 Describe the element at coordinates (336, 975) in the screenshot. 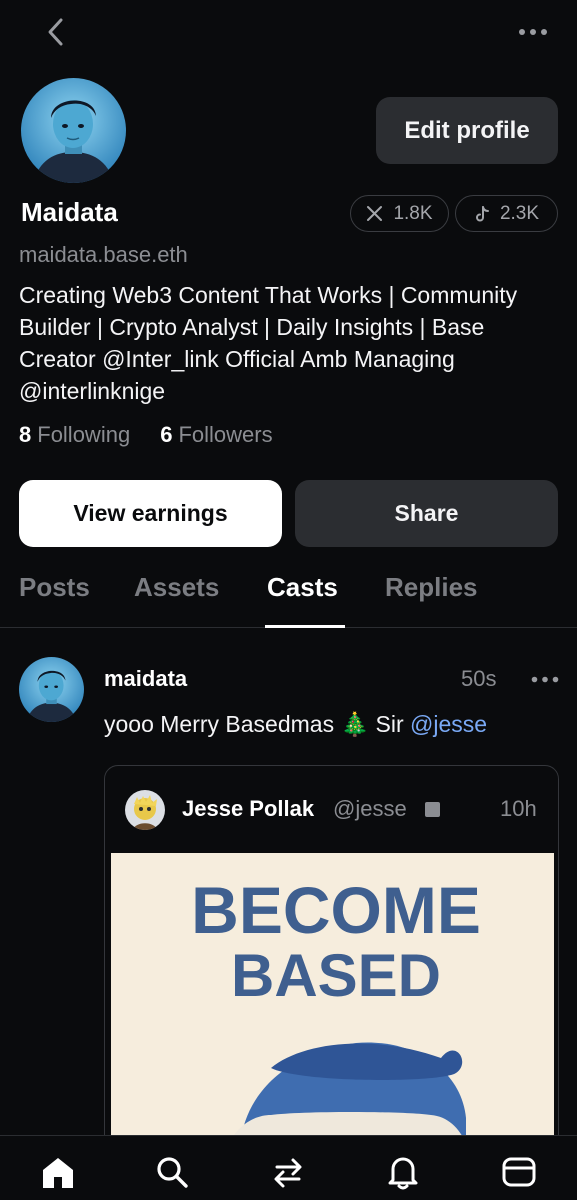

I see `image-text-line2: BASED` at that location.